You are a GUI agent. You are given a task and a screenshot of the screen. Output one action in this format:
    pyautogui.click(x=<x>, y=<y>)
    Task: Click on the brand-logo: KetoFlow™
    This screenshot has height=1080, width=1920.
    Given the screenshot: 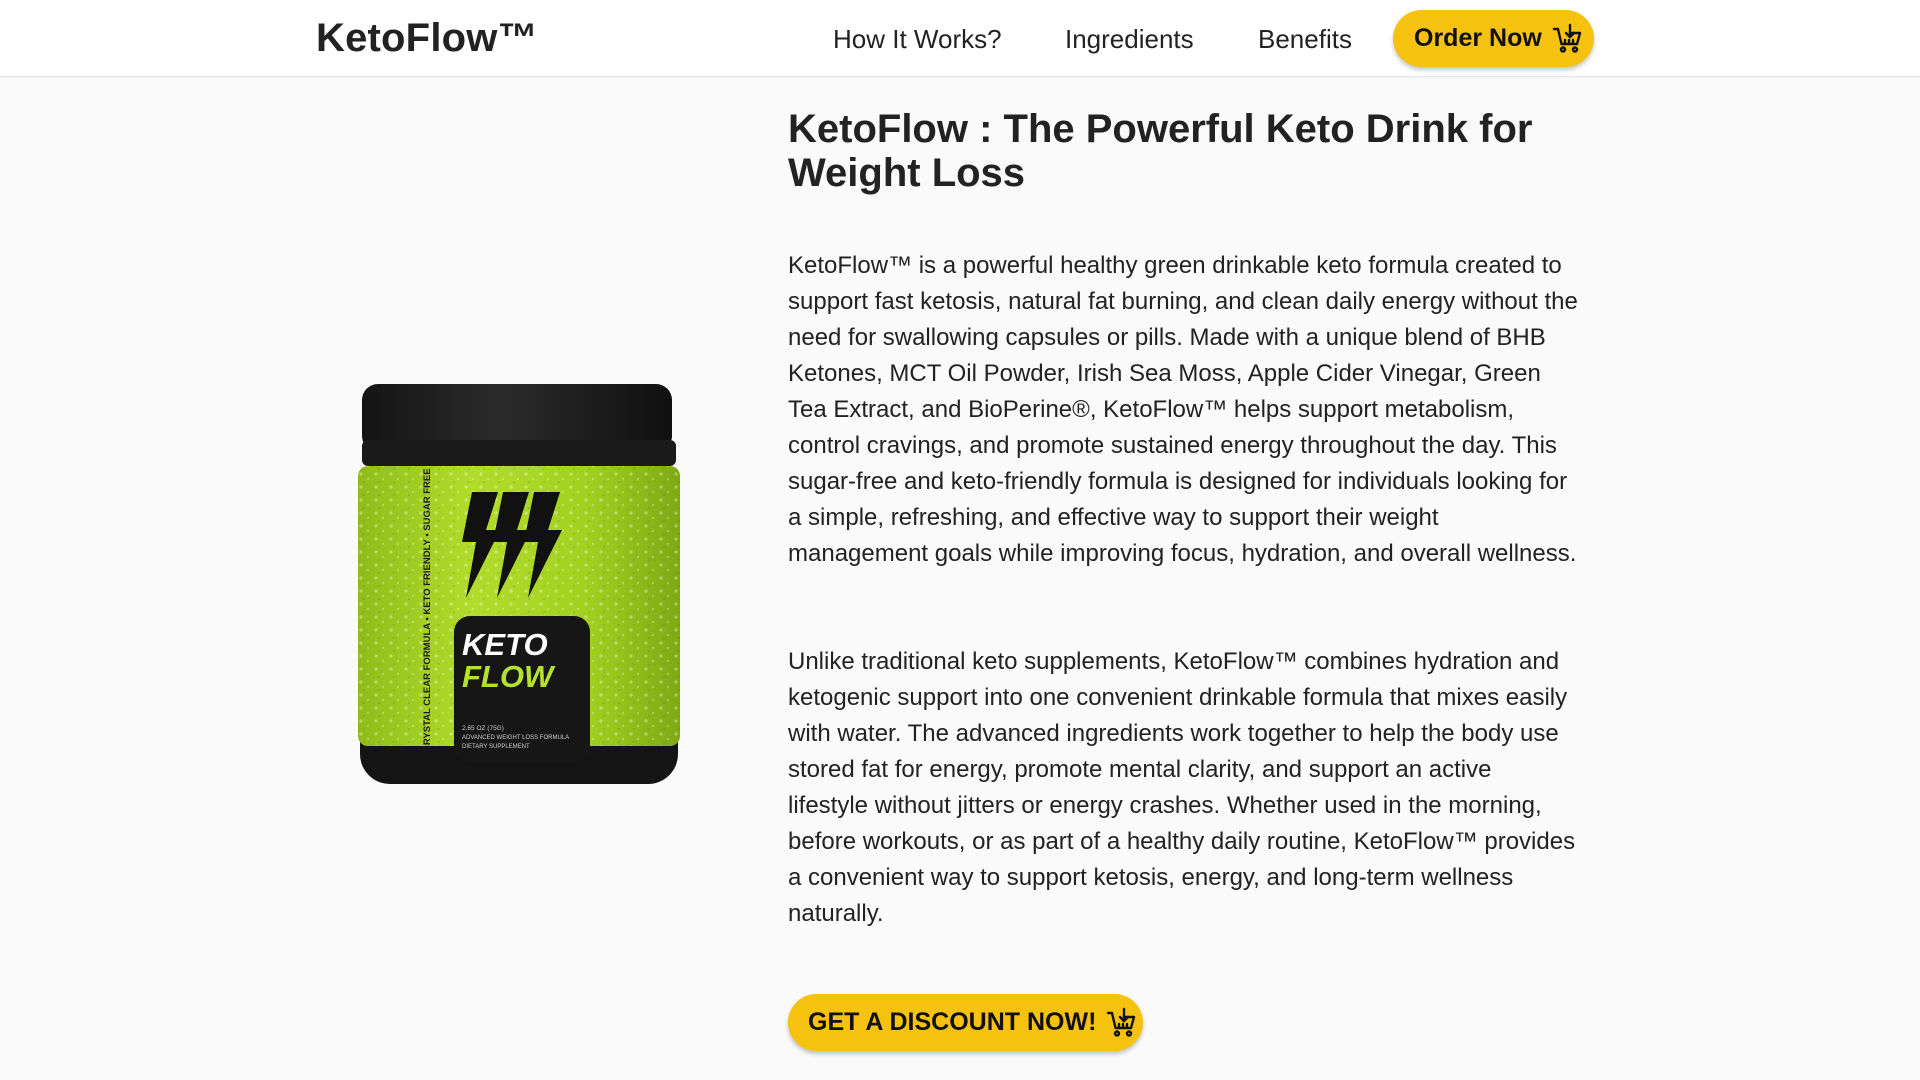 What is the action you would take?
    pyautogui.click(x=427, y=38)
    